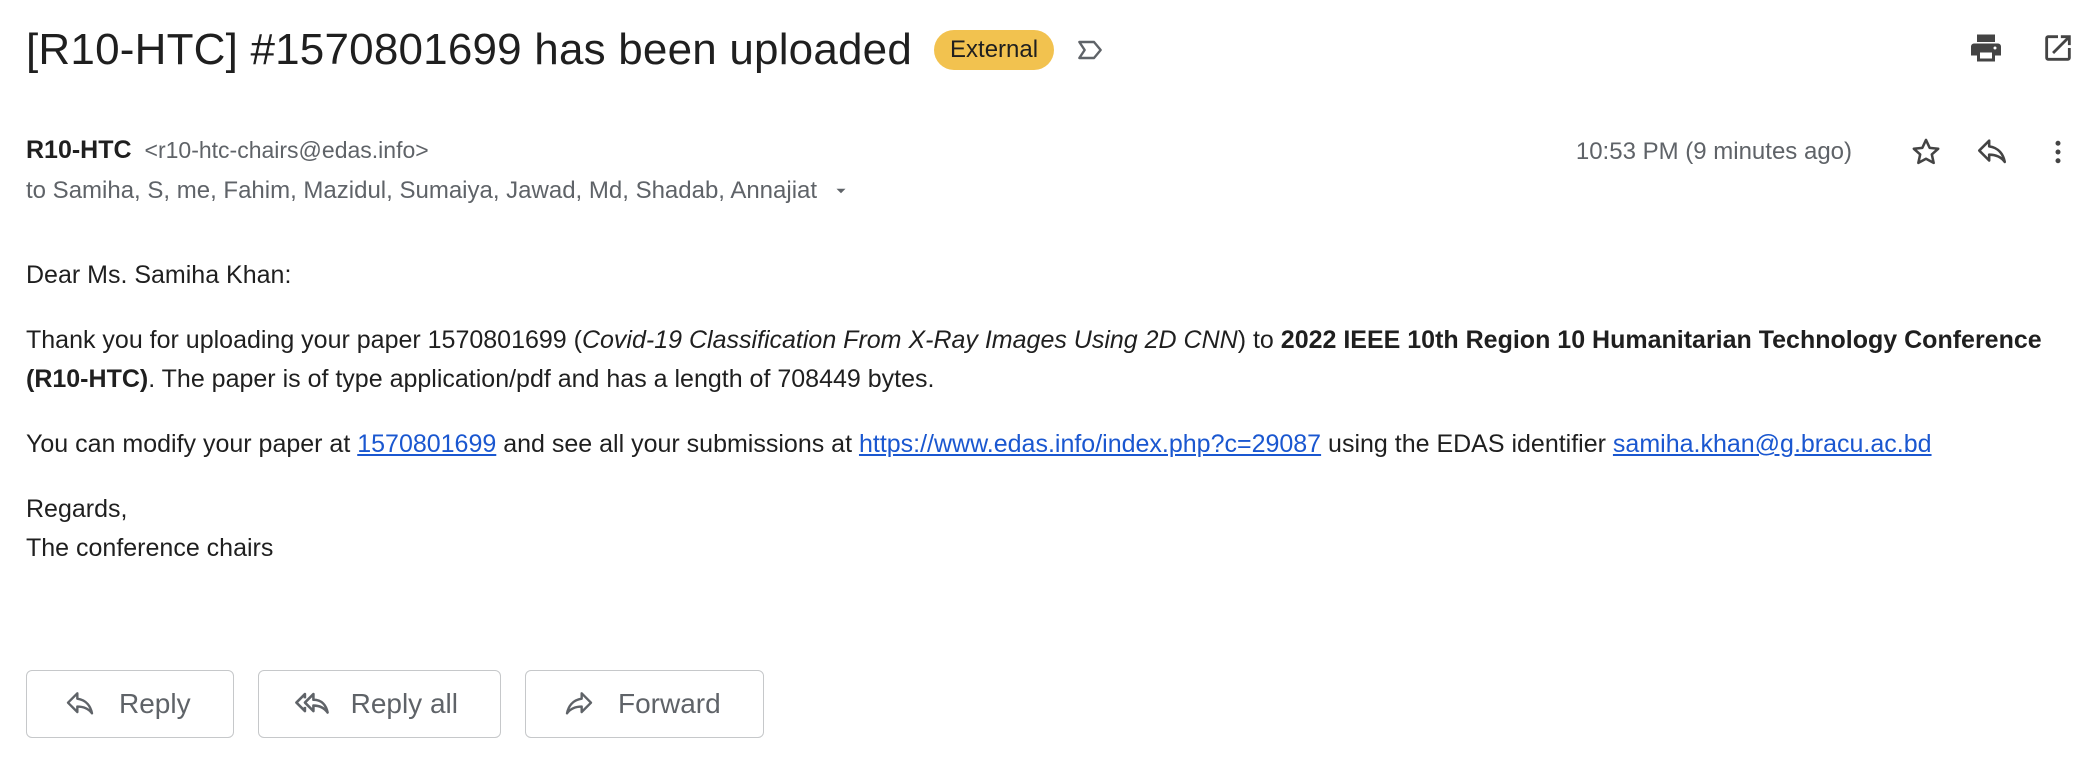  I want to click on email-subject: [R10-HTC] #1570801699 has been uploaded, so click(469, 49).